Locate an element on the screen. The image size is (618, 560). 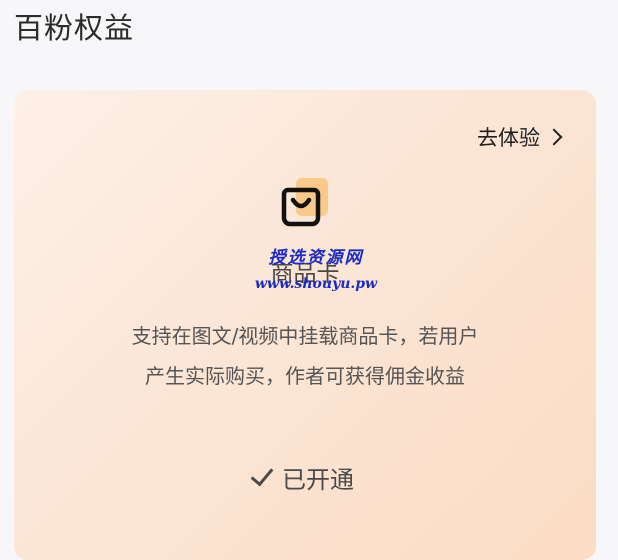
shopping-bag-icon is located at coordinates (304, 202).